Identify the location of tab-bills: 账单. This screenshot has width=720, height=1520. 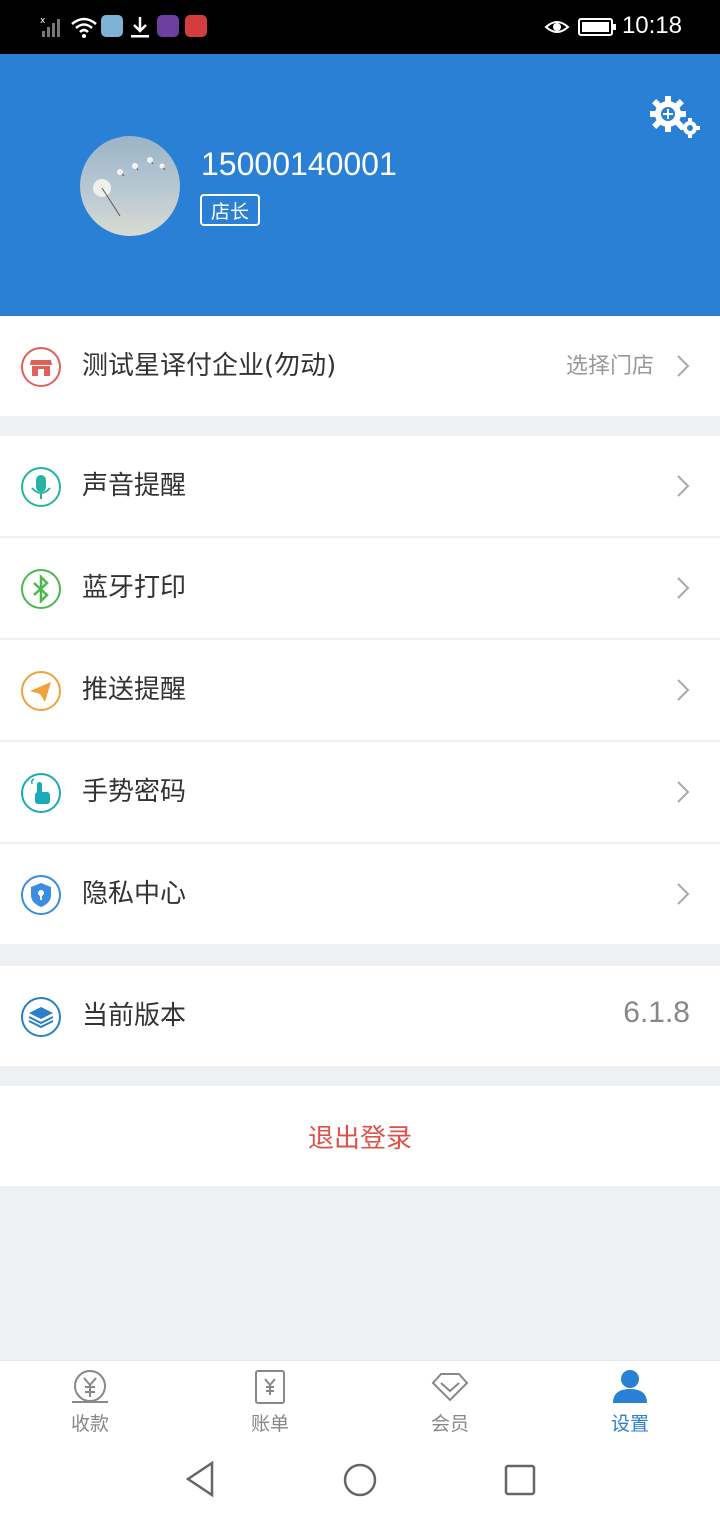
(270, 1401).